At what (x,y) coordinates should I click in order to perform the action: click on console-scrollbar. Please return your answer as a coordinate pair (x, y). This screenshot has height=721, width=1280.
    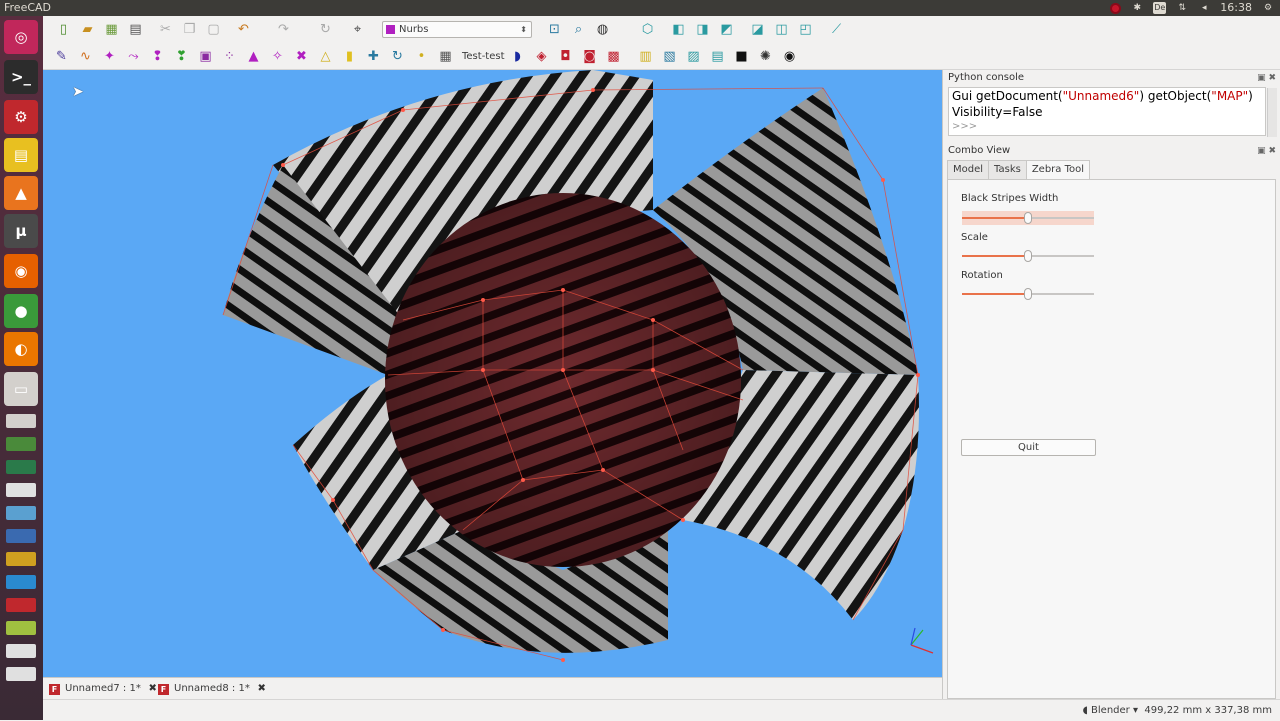
    Looking at the image, I should click on (1272, 112).